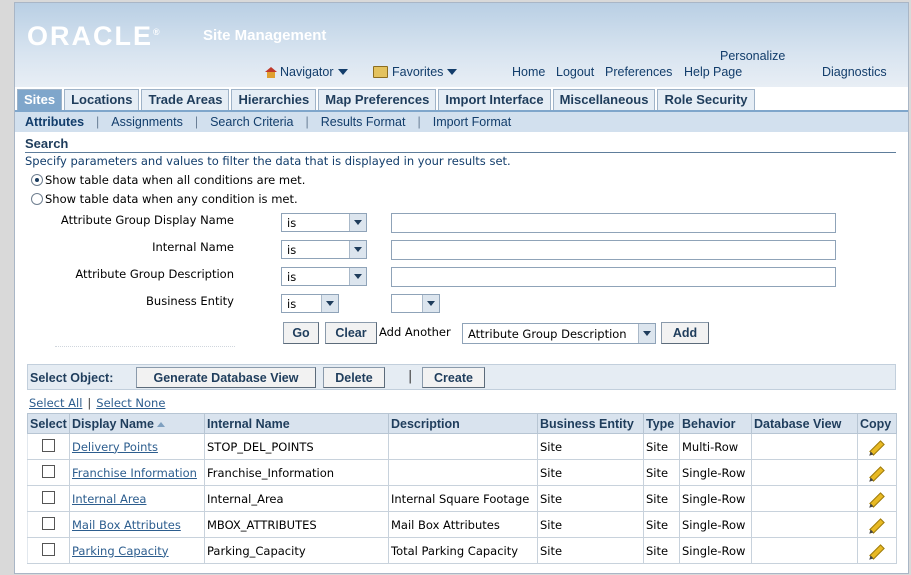 The image size is (911, 575). I want to click on select-all-link: Select All, so click(55, 403).